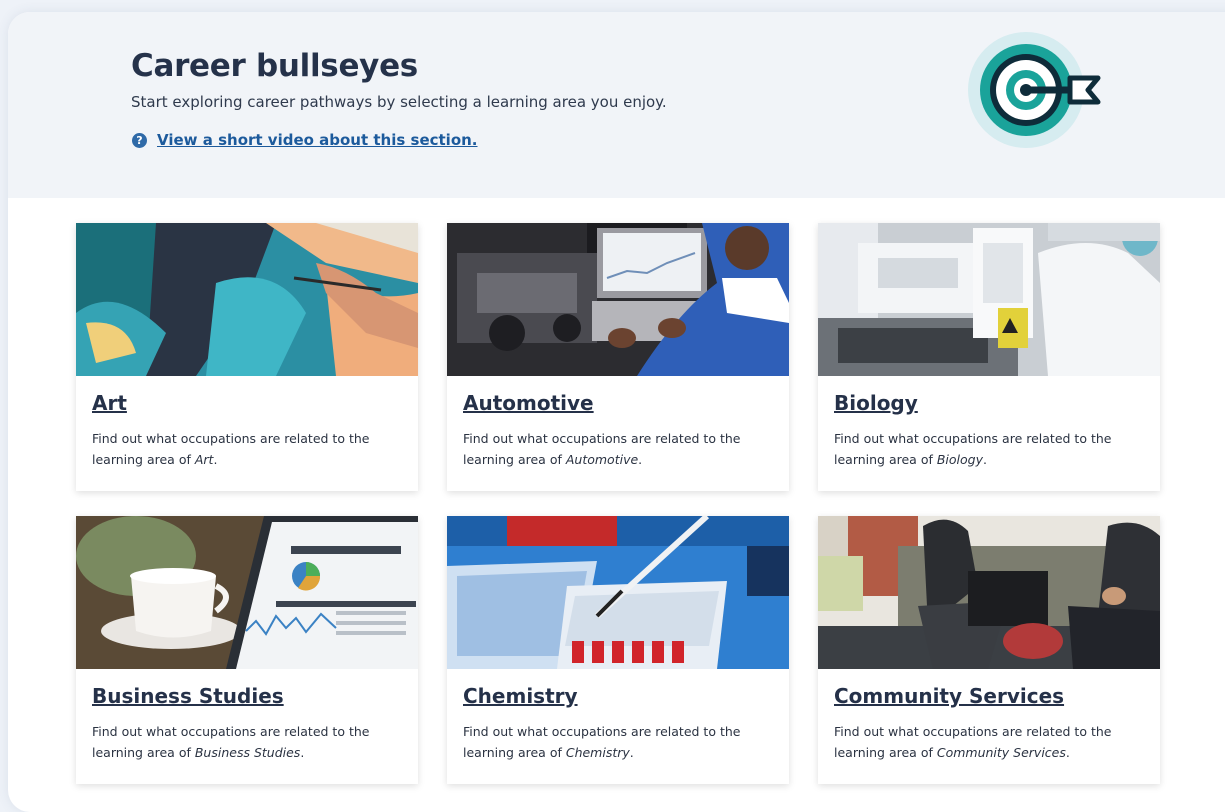 The image size is (1225, 812). I want to click on help-row: ? View a short video about this section., so click(305, 140).